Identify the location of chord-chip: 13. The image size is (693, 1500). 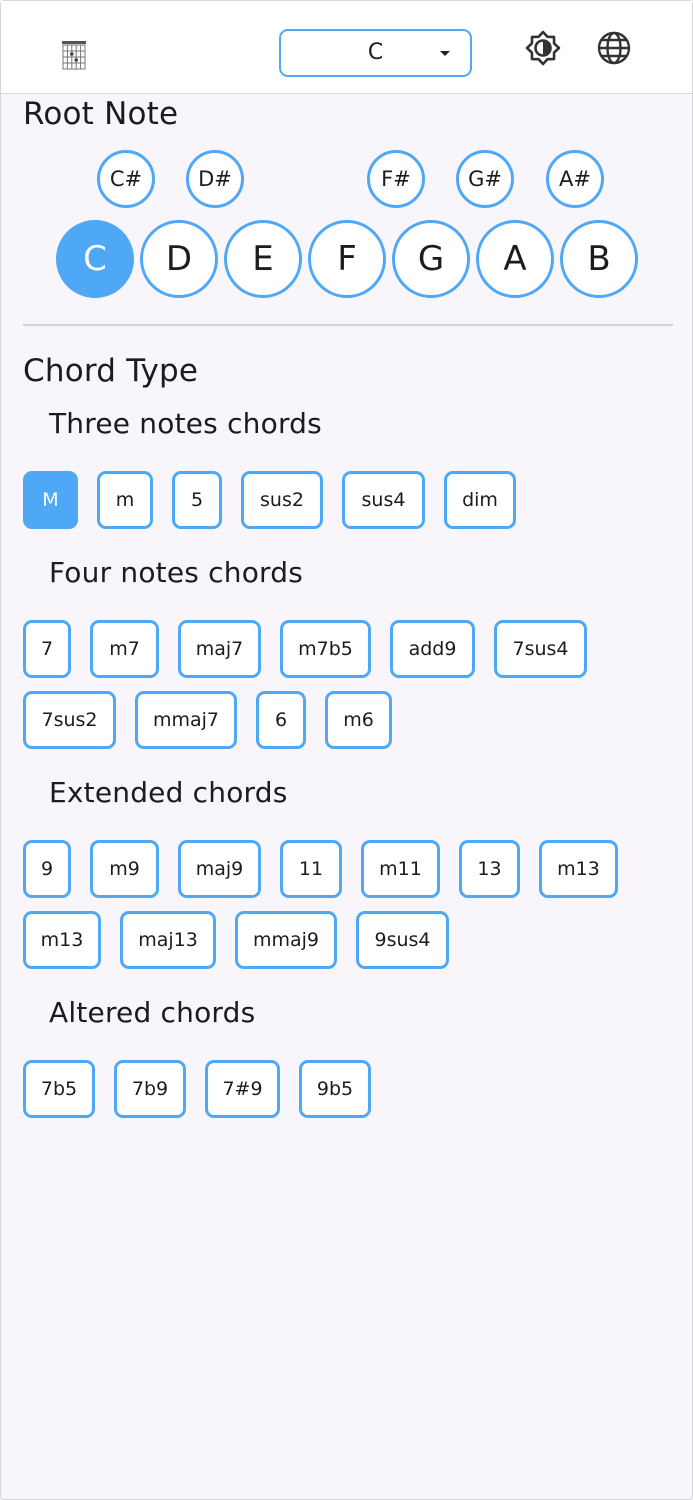
(489, 869).